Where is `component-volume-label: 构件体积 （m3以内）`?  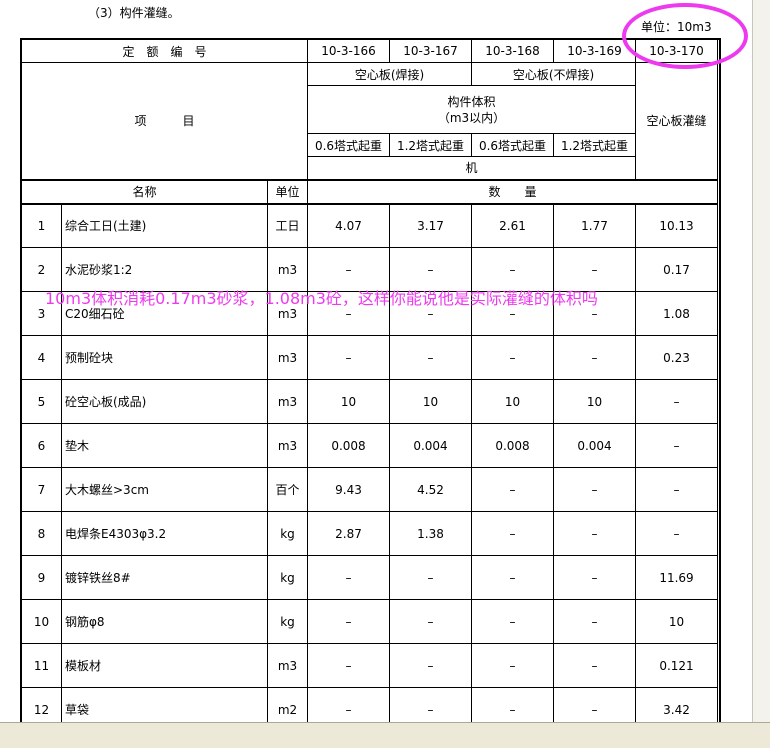
component-volume-label: 构件体积 （m3以内） is located at coordinates (471, 109).